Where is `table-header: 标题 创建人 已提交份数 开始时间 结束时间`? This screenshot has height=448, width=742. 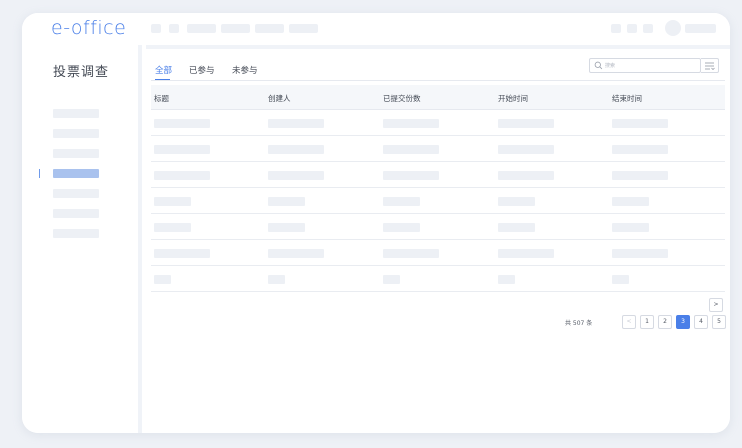 table-header: 标题 创建人 已提交份数 开始时间 结束时间 is located at coordinates (438, 97).